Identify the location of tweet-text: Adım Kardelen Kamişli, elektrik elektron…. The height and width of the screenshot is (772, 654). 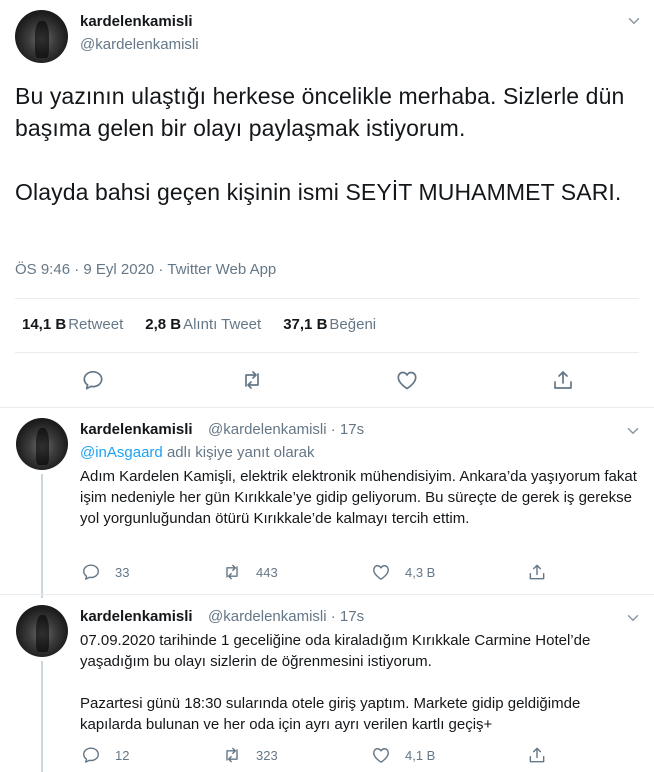
(362, 497).